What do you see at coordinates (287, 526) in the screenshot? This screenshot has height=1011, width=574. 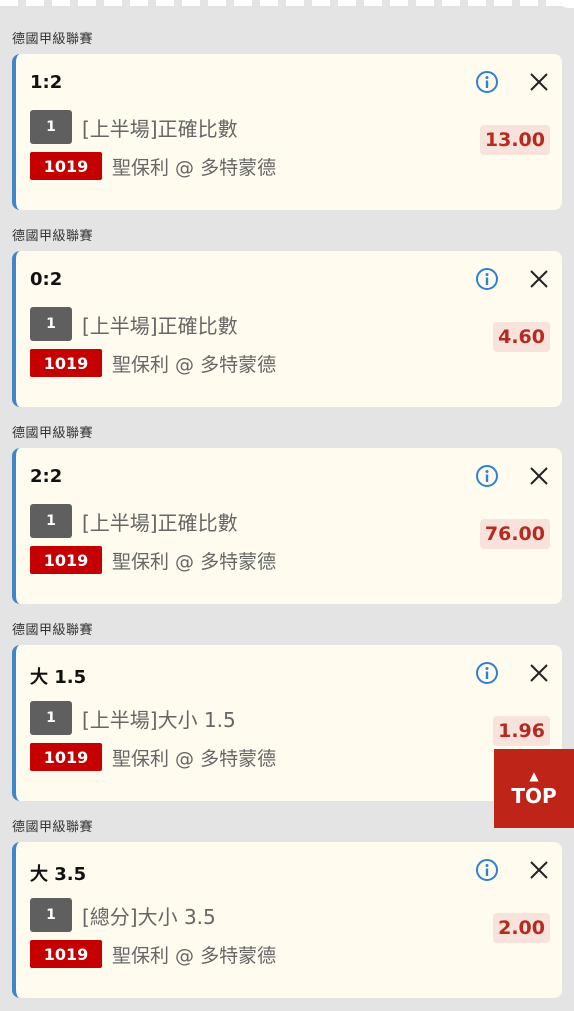 I see `bet-card: 2:2 1 [上半場]正確比數 1019 聖保利 @ 多特蒙德 76.00` at bounding box center [287, 526].